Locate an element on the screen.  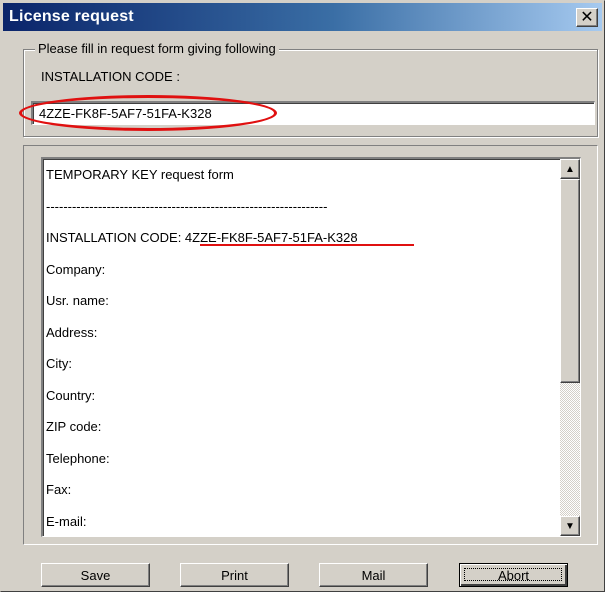
print-button-label: Print is located at coordinates (234, 575).